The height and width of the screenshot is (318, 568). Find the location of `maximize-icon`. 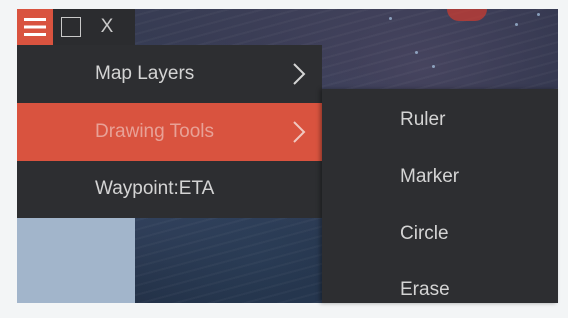

maximize-icon is located at coordinates (71, 27).